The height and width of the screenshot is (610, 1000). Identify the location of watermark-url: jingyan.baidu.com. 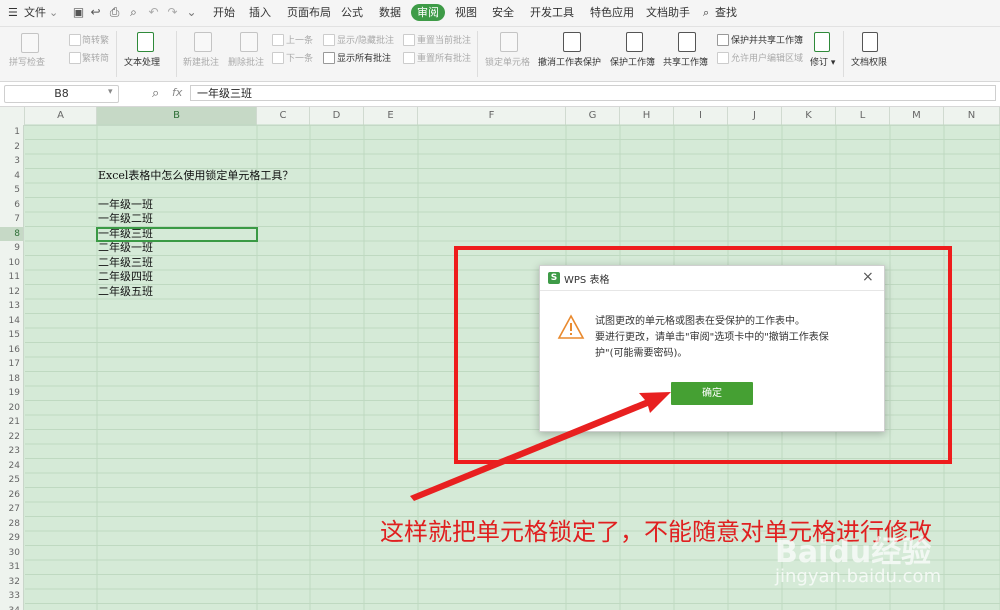
(858, 576).